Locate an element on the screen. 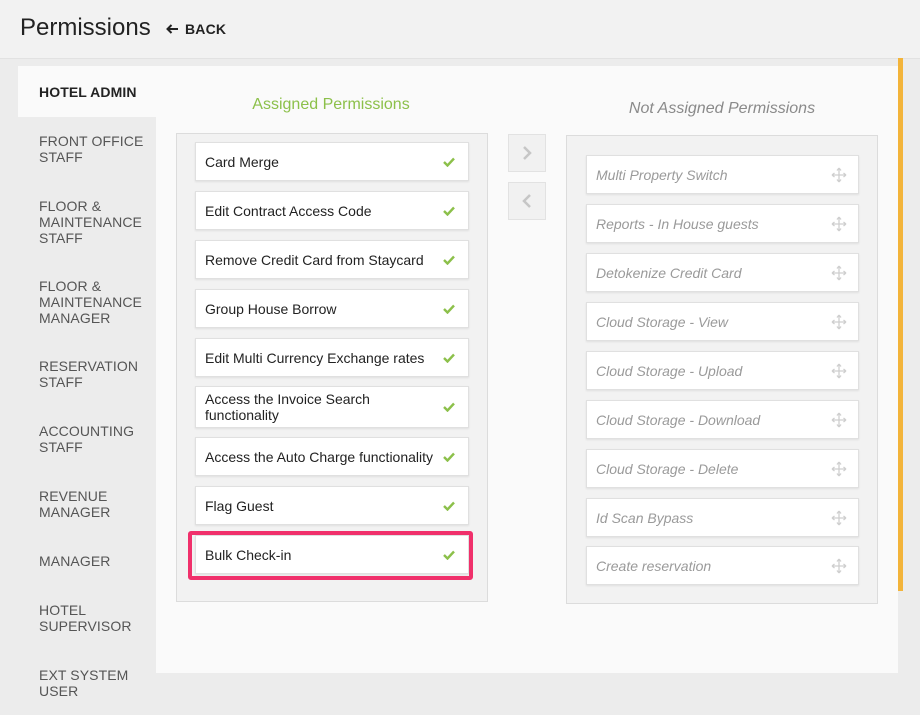  item-label: Edit Multi Currency Exchange rates is located at coordinates (315, 357).